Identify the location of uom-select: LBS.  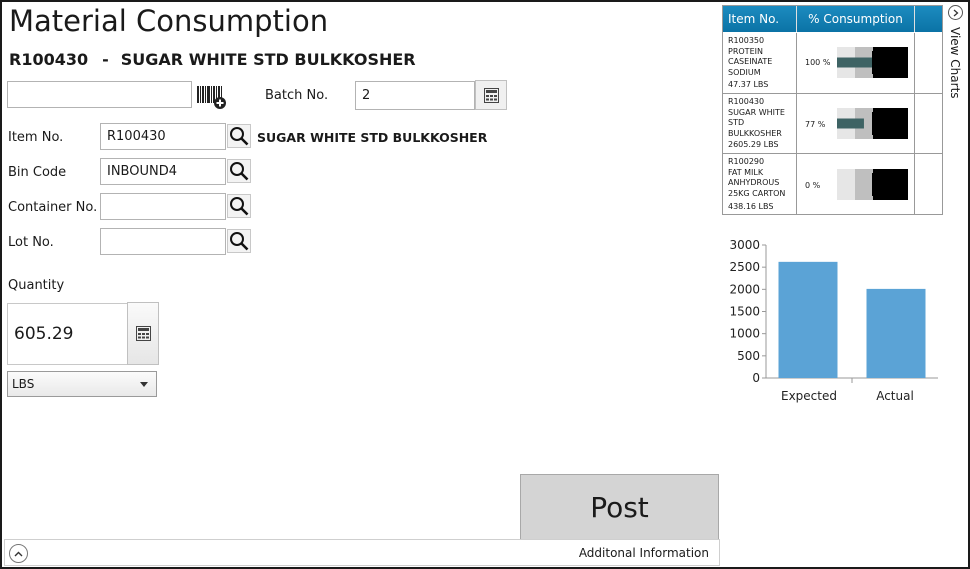
(82, 384).